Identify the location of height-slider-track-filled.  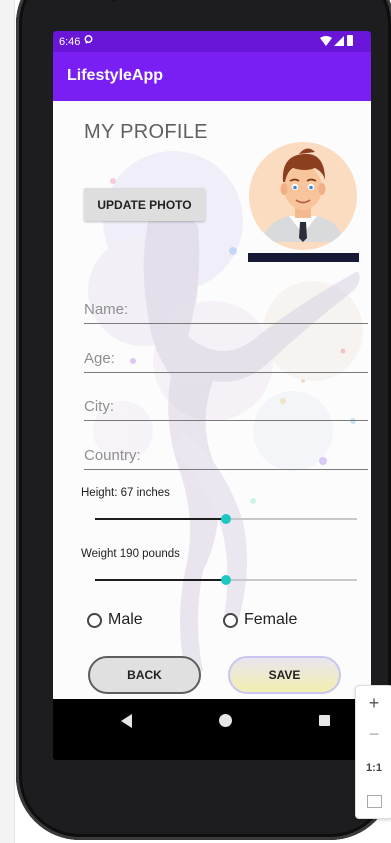
(160, 519).